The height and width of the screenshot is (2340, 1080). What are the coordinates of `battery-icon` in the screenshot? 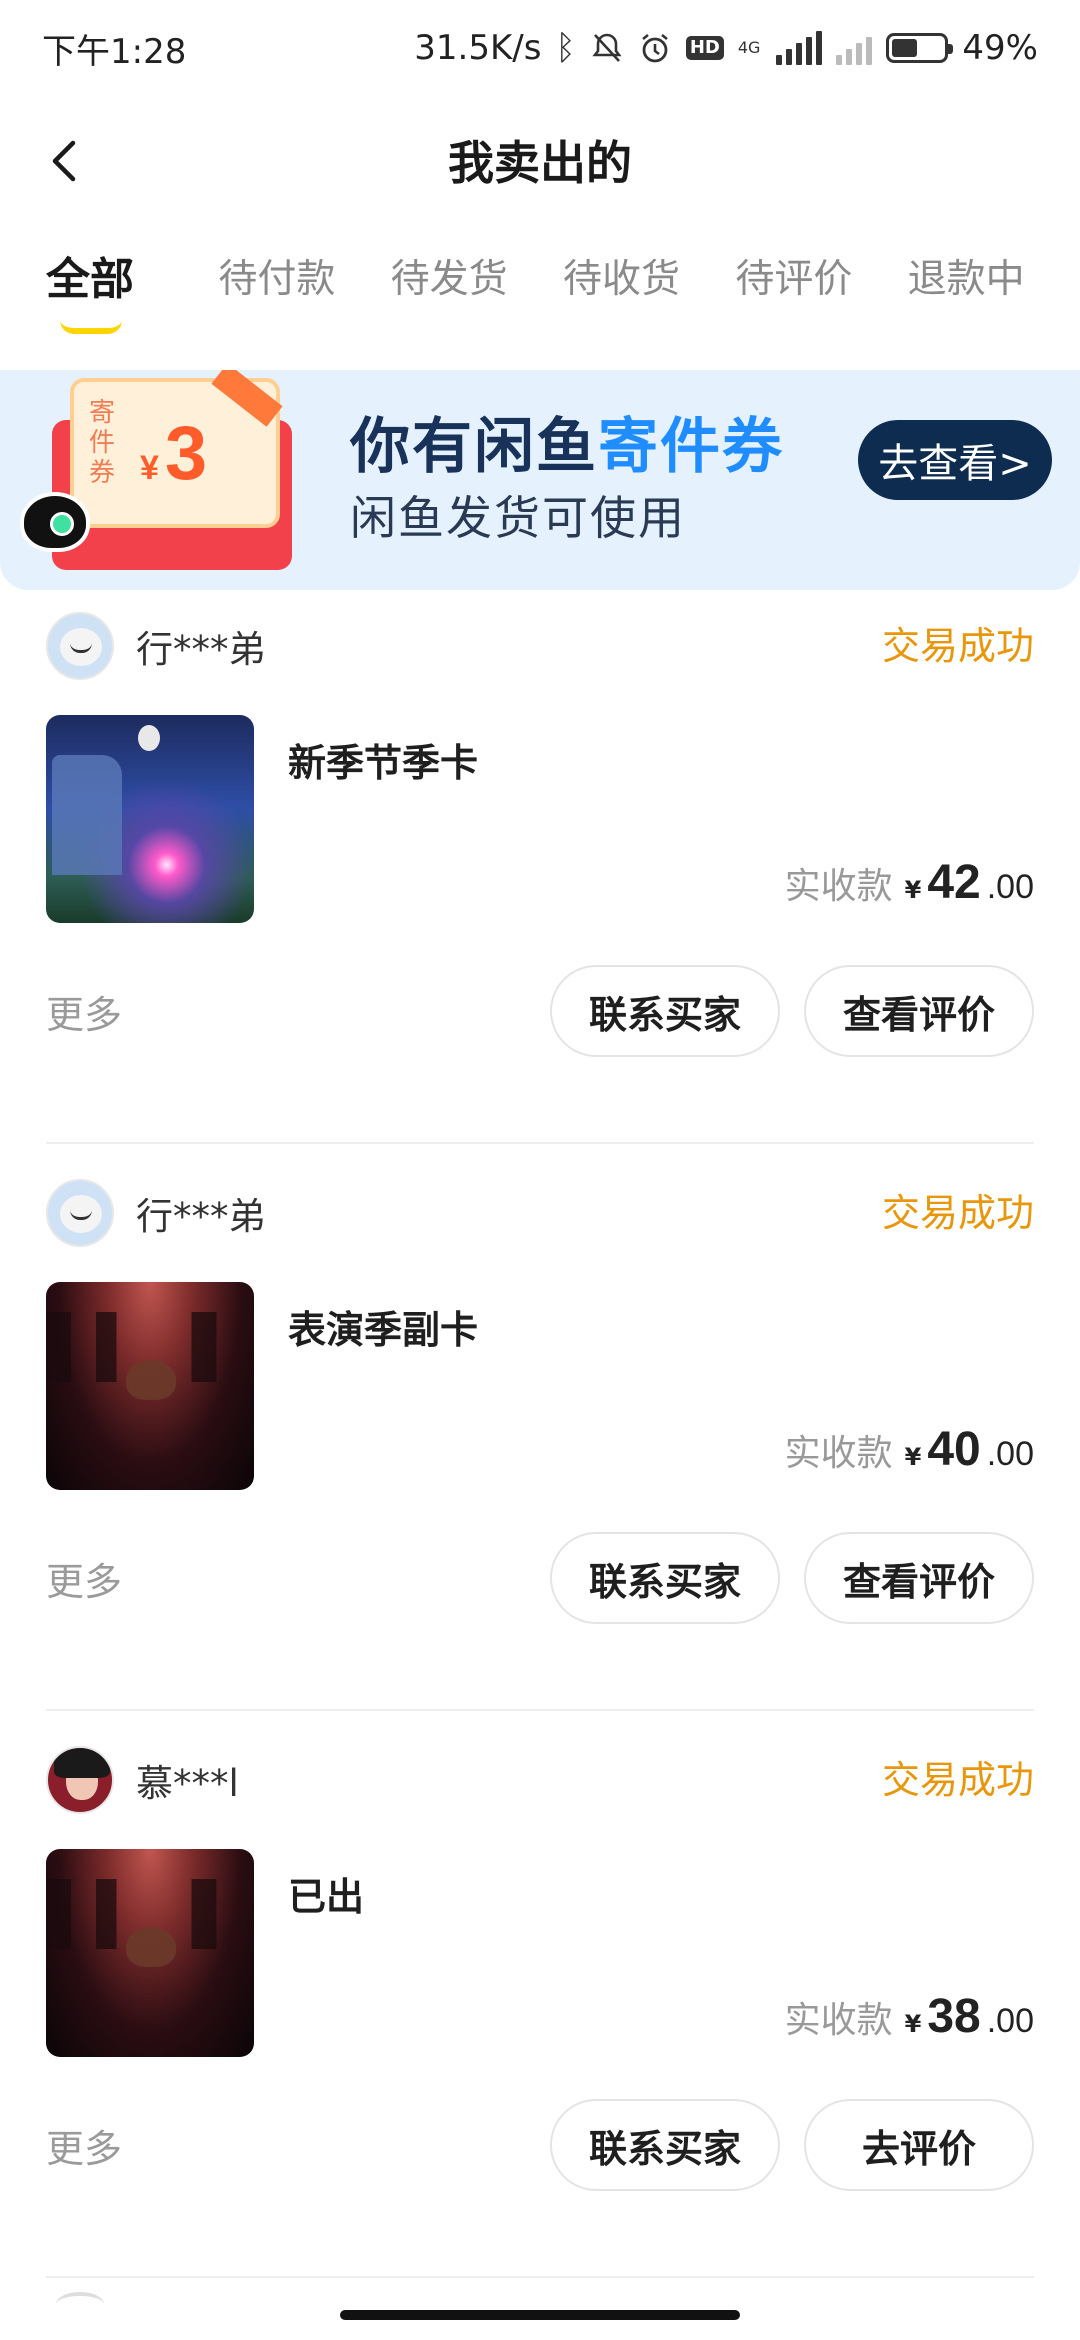 It's located at (920, 48).